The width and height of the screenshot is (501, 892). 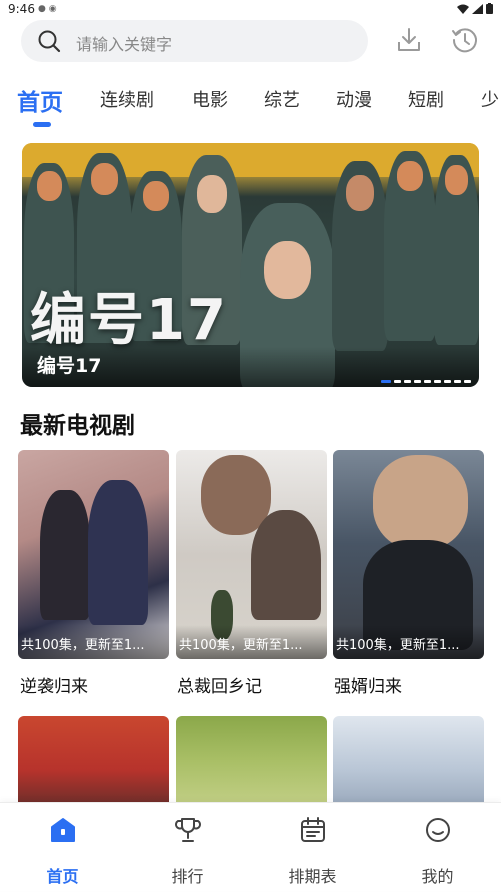 What do you see at coordinates (47, 9) in the screenshot?
I see `notification-icons: ● ◉` at bounding box center [47, 9].